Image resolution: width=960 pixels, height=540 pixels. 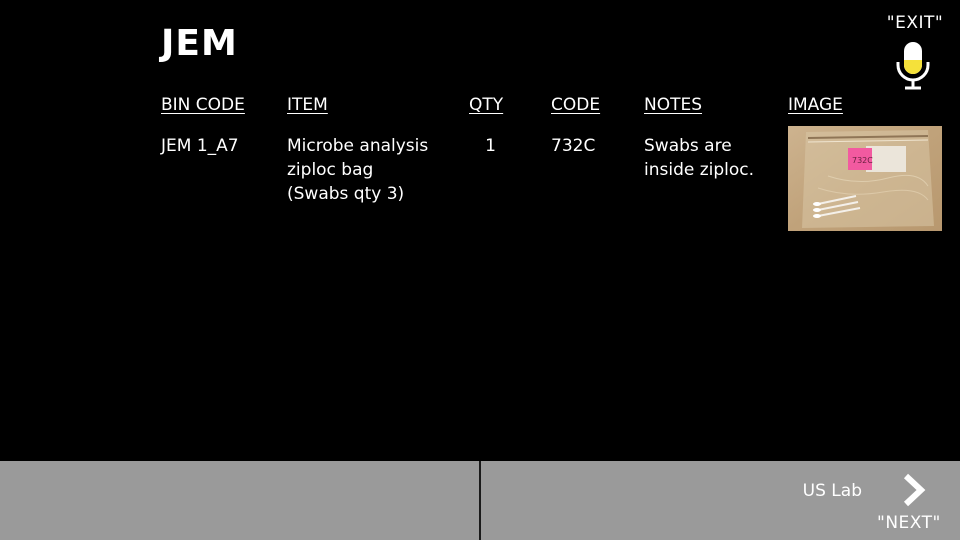 What do you see at coordinates (346, 194) in the screenshot?
I see `item-text-line: (Swabs qty 3)` at bounding box center [346, 194].